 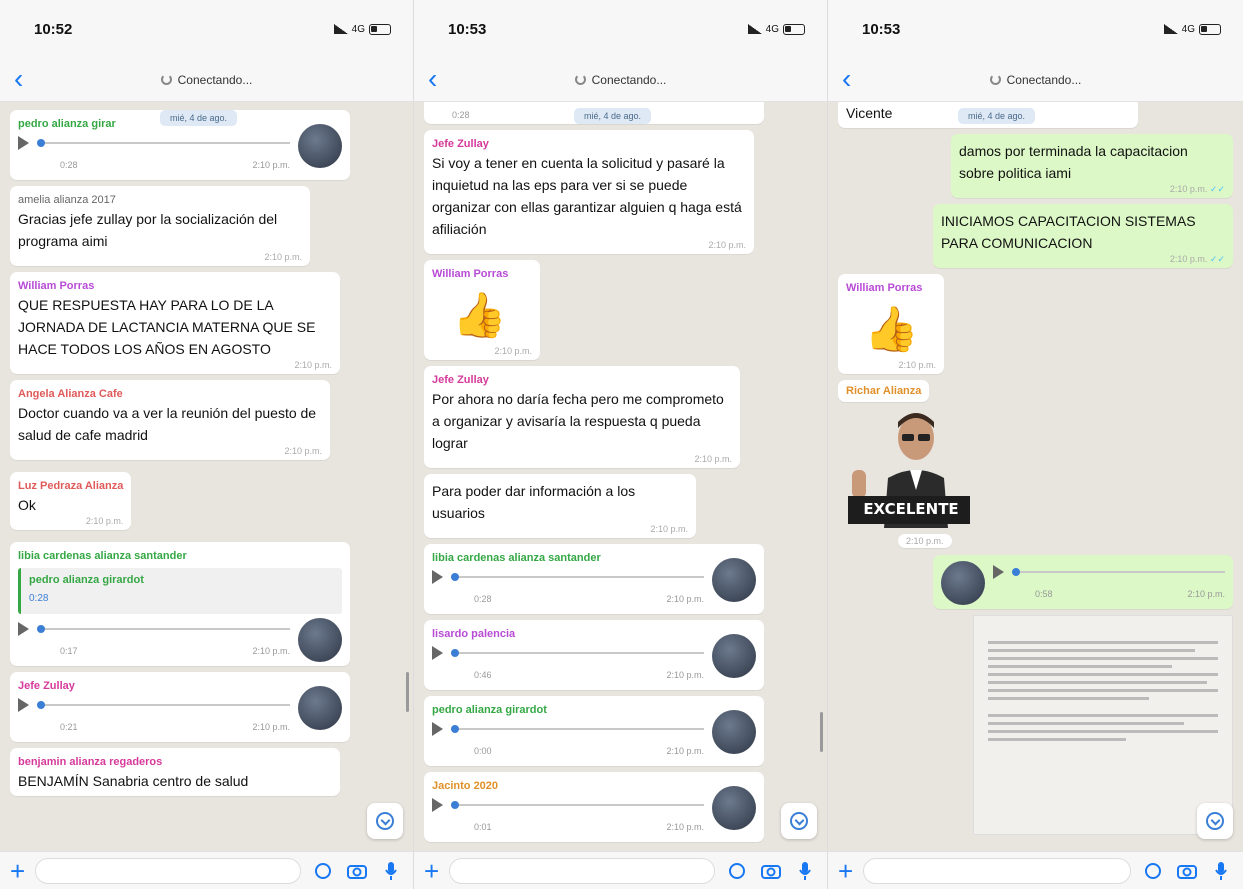 What do you see at coordinates (133, 781) in the screenshot?
I see `message-text: BENJAMÍN Sanabria centro de salud` at bounding box center [133, 781].